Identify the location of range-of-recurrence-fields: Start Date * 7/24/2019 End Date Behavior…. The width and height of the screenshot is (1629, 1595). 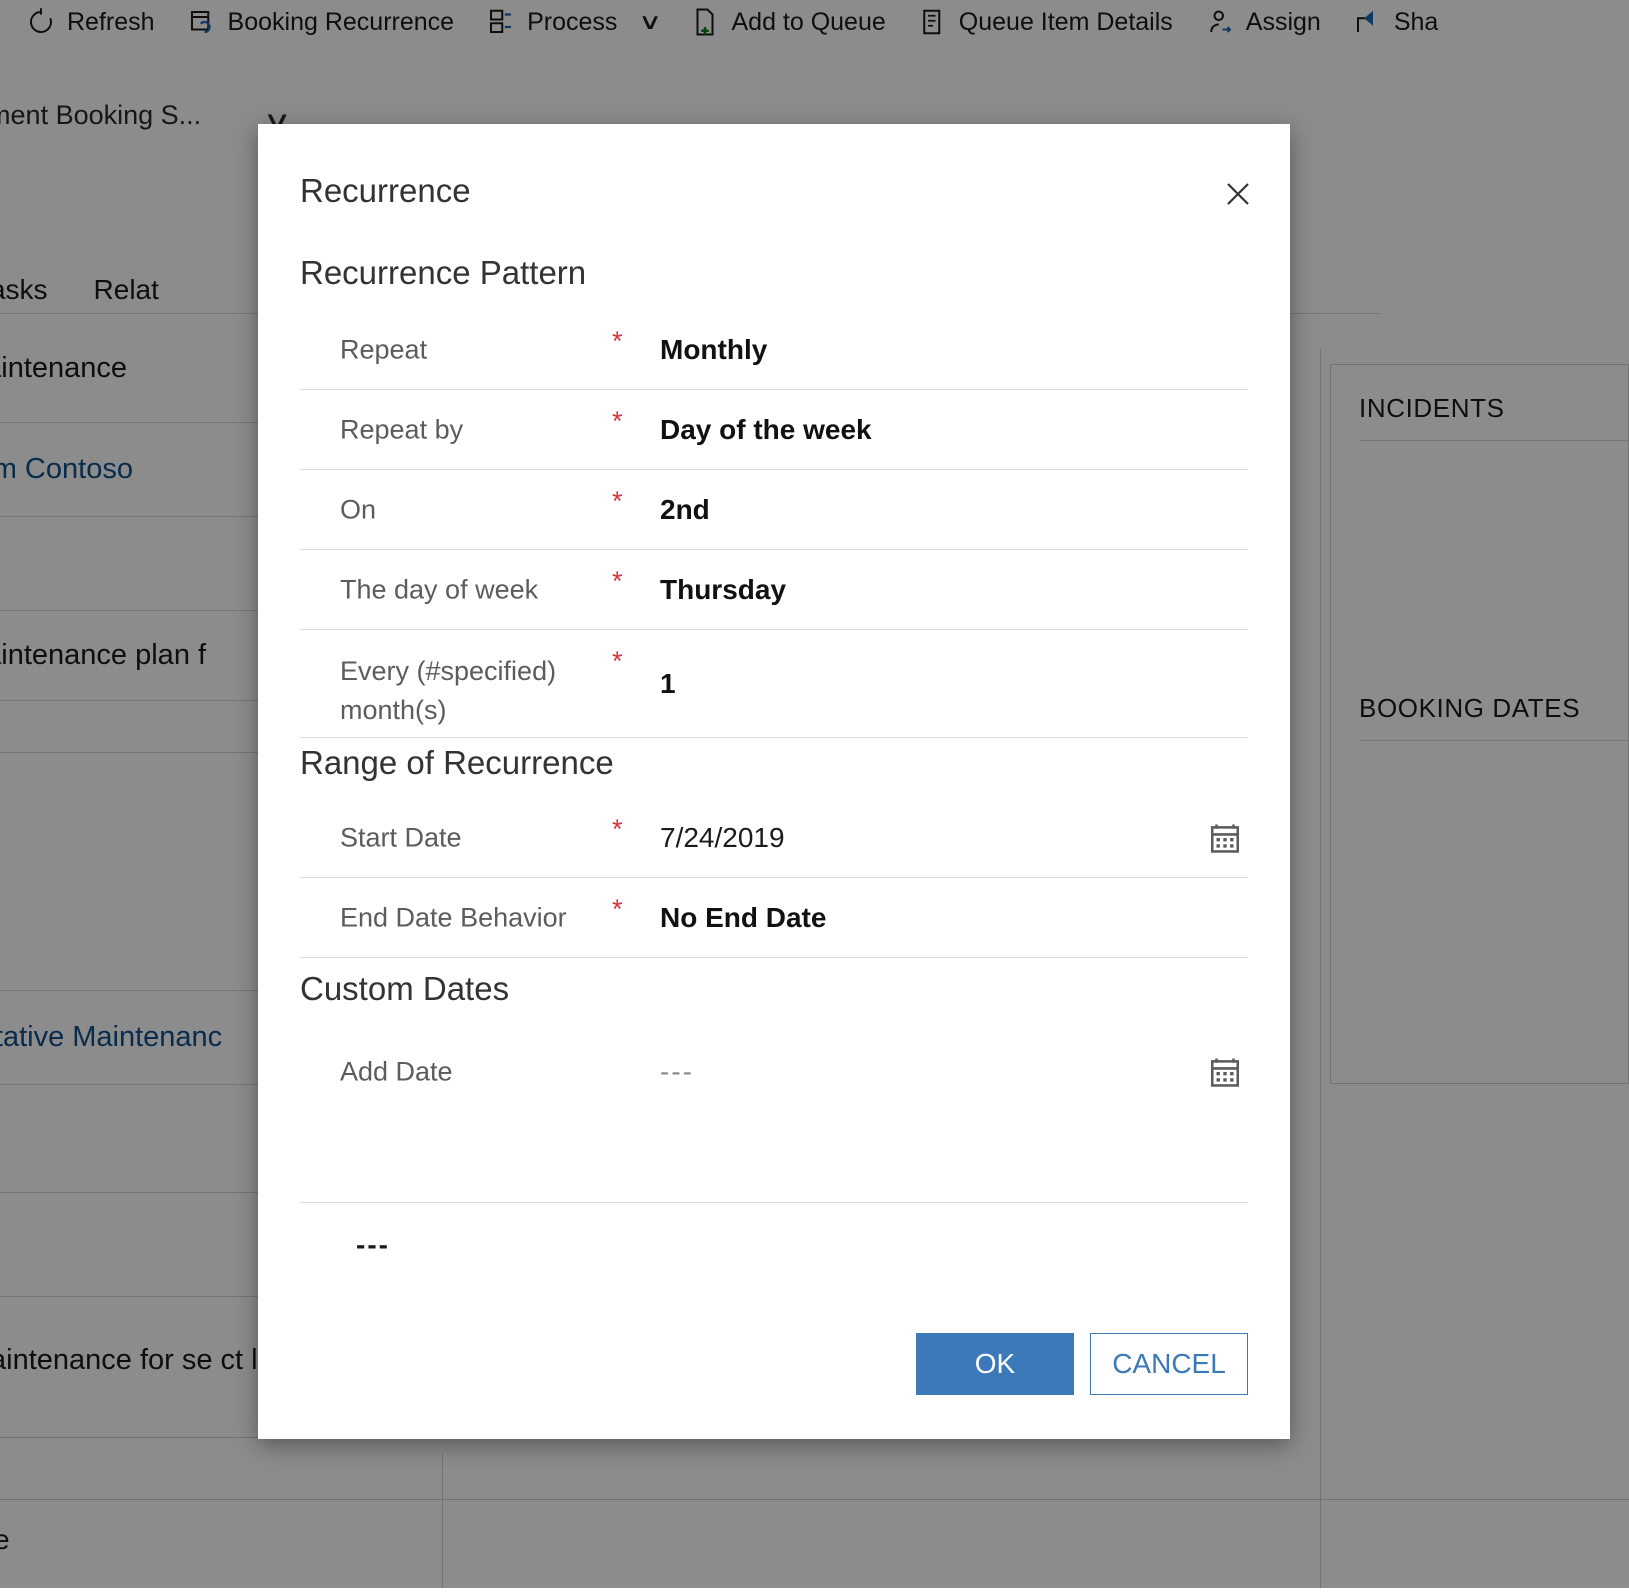
(774, 878).